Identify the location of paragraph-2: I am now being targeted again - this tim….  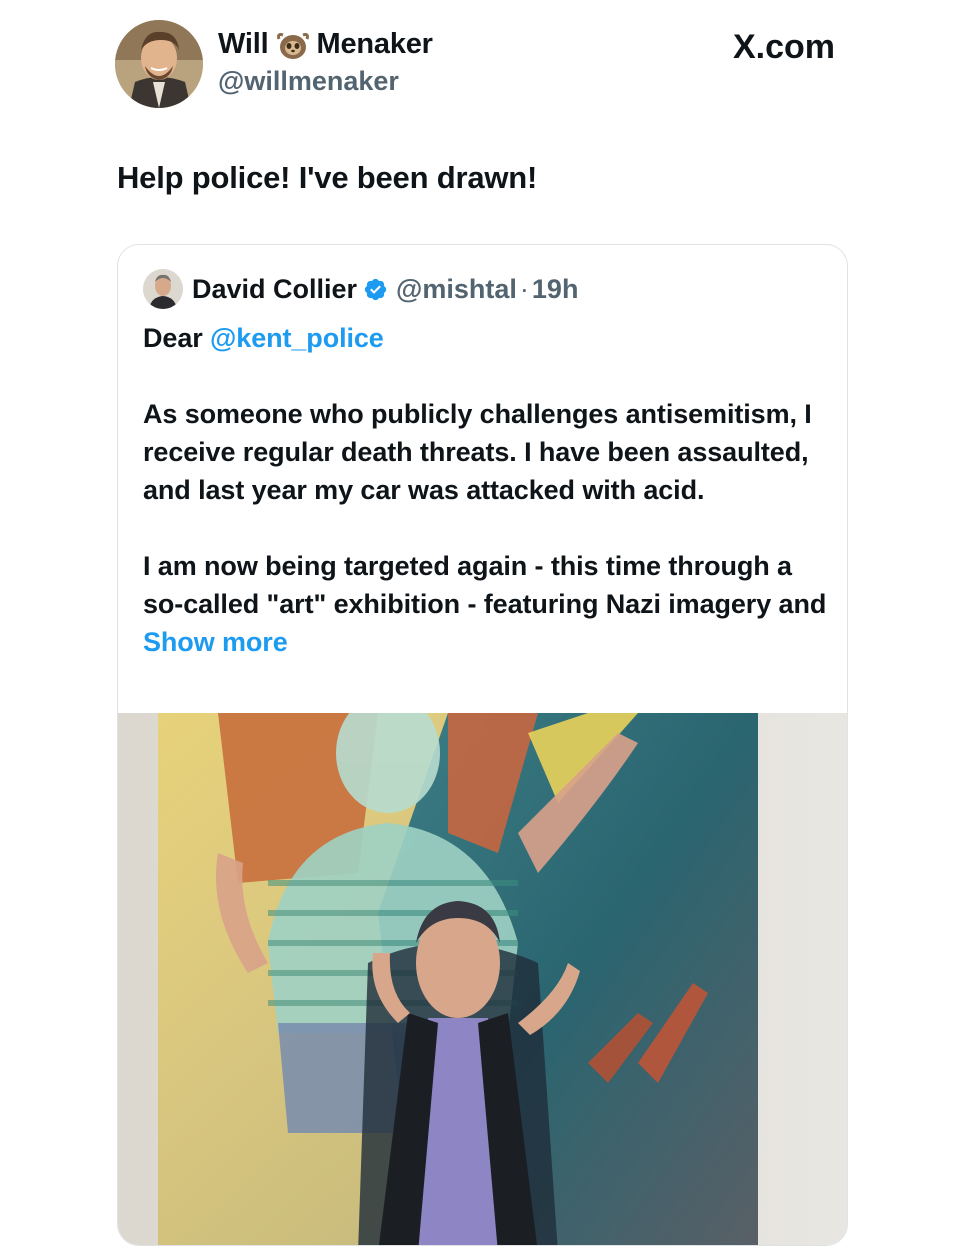
(488, 604).